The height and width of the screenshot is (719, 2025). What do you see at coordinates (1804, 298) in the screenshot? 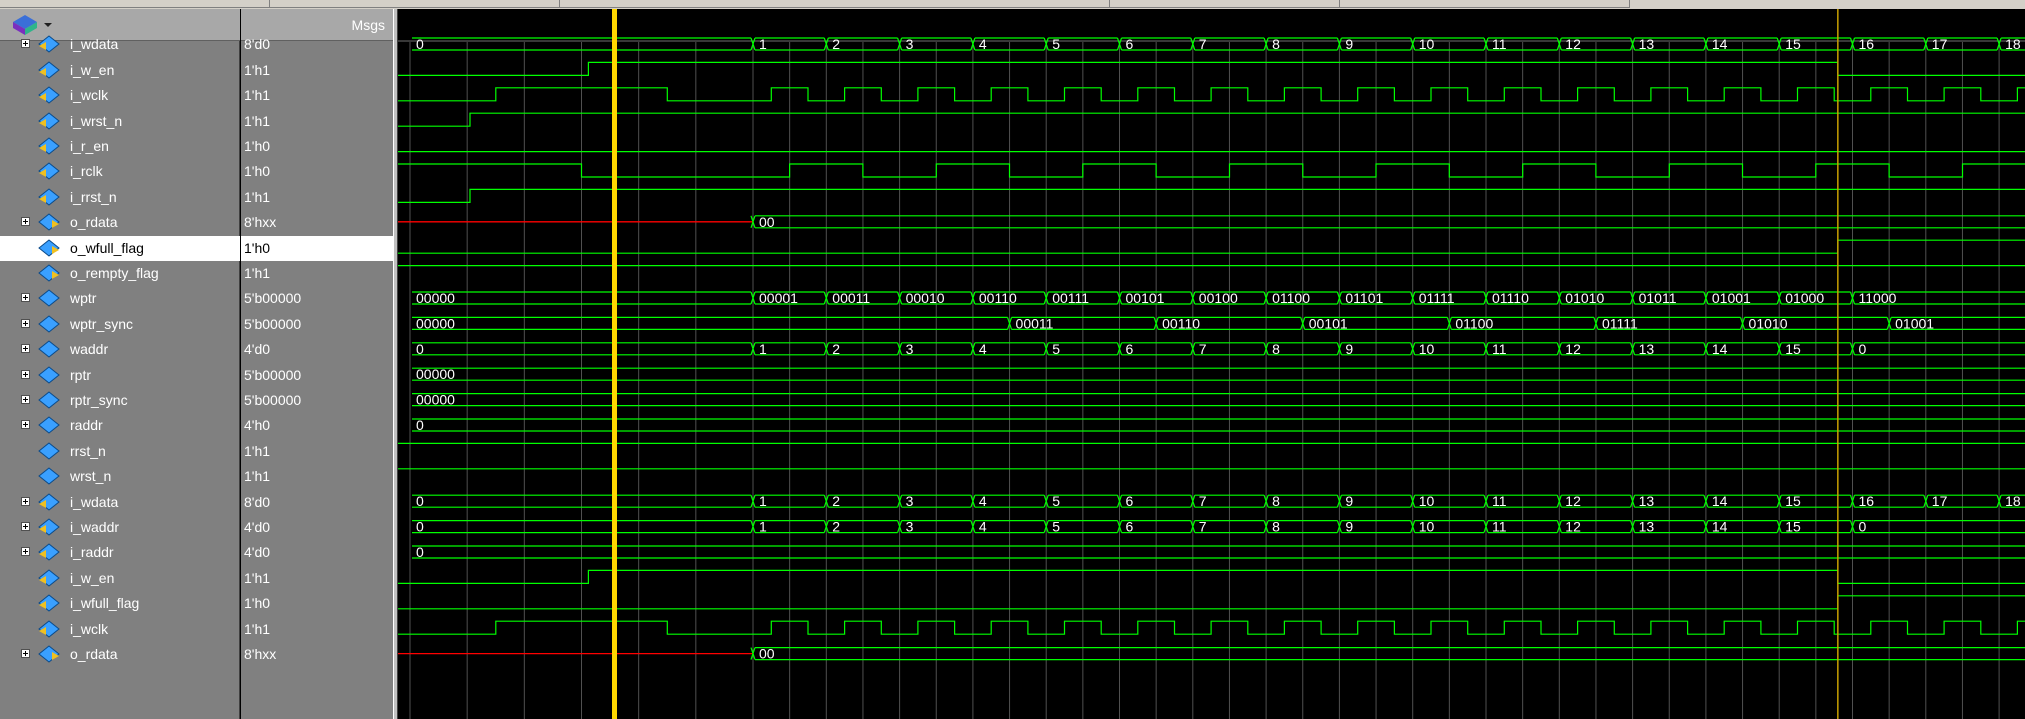
I see `bus-value-label: 01000` at bounding box center [1804, 298].